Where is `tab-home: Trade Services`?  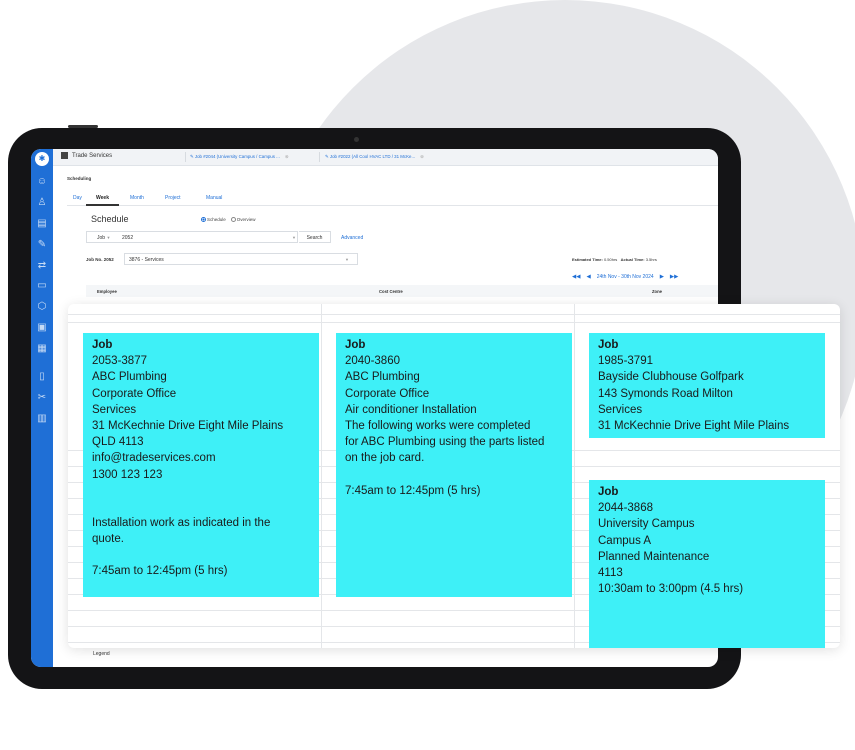
tab-home: Trade Services is located at coordinates (86, 155).